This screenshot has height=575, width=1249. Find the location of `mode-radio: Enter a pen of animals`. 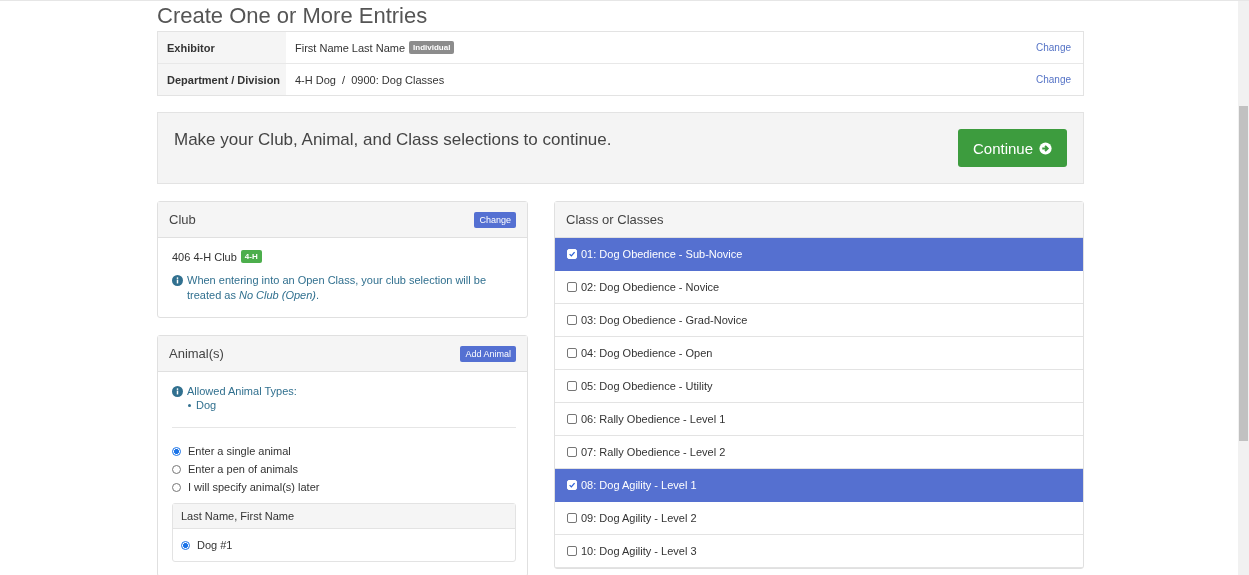

mode-radio: Enter a pen of animals is located at coordinates (235, 469).